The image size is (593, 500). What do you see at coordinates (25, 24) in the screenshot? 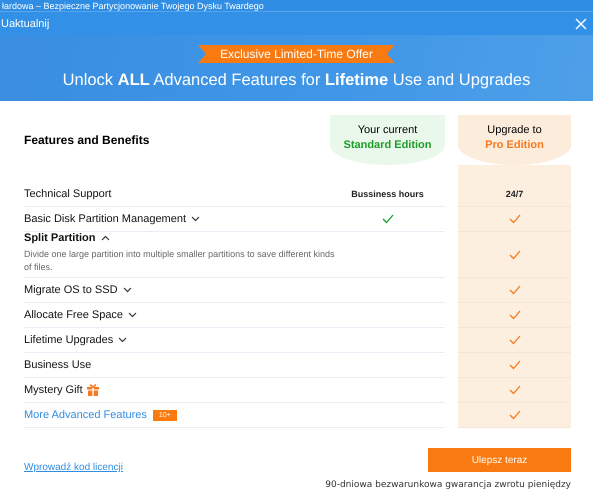
I see `window-title: Uaktualnij` at bounding box center [25, 24].